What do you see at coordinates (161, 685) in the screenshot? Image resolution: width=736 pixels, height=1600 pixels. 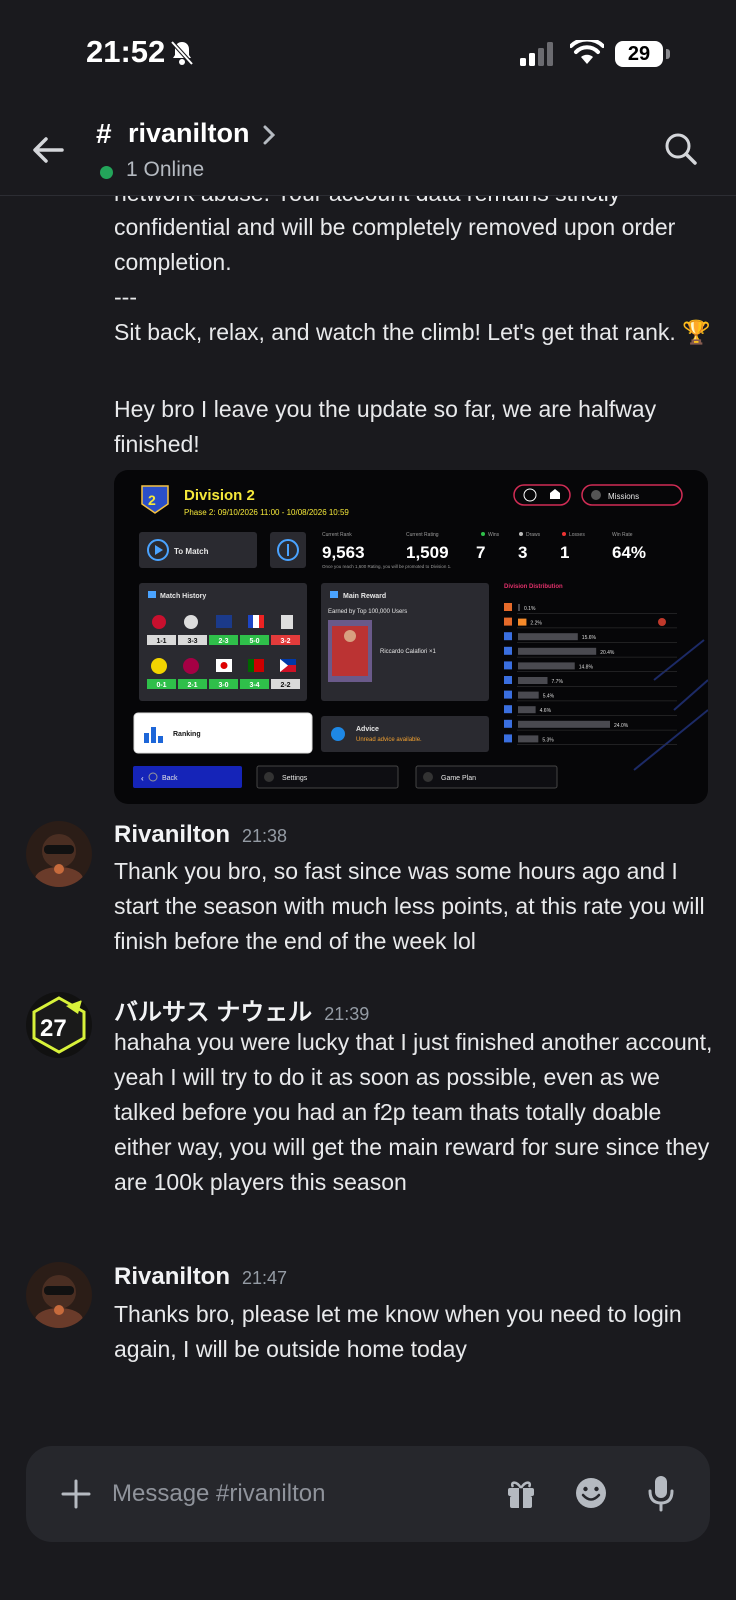 I see `score-chip-label: 0-1` at bounding box center [161, 685].